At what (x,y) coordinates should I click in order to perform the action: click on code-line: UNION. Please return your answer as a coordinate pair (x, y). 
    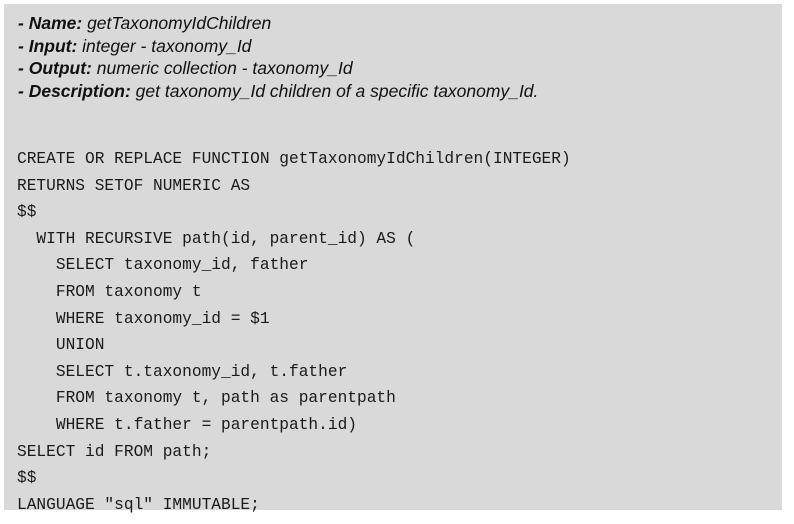
    Looking at the image, I should click on (61, 345).